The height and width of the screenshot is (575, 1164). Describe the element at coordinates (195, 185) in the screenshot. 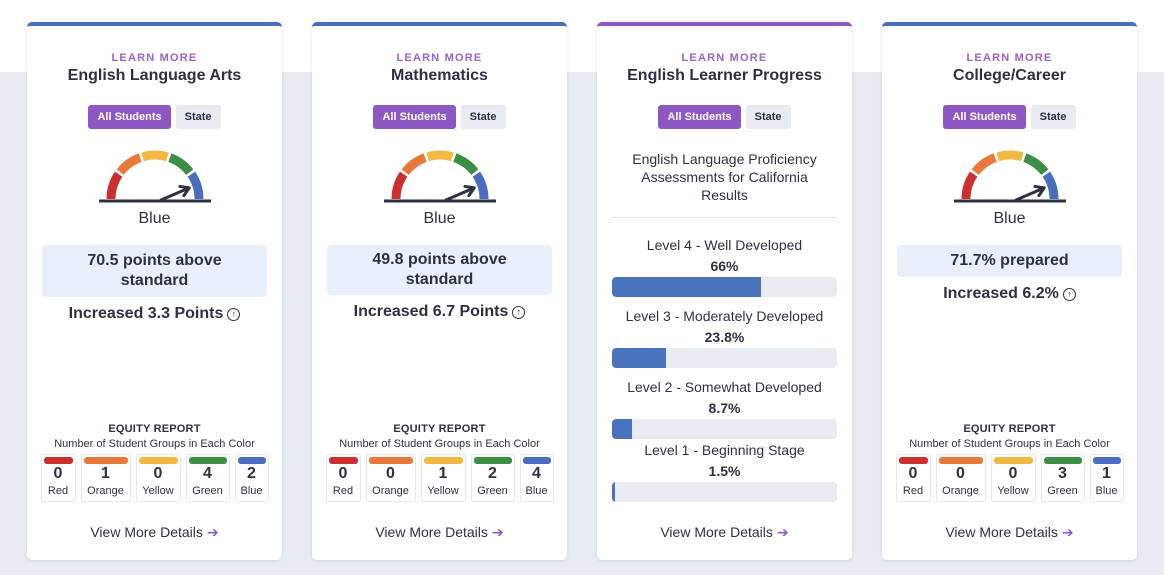

I see `gauge-segment-blue` at that location.